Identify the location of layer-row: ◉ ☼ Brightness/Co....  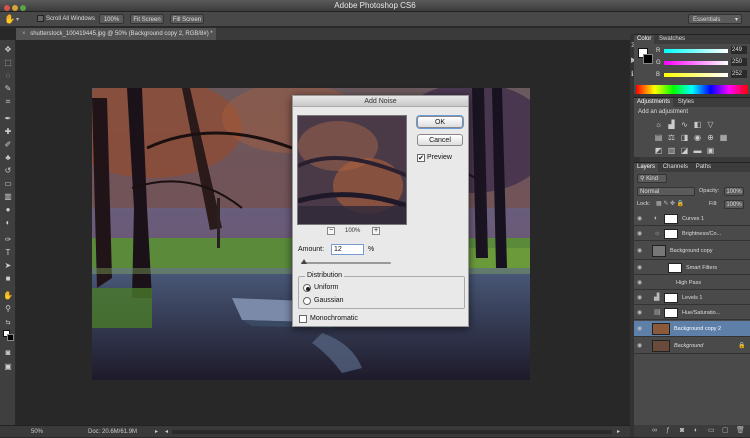
(692, 234).